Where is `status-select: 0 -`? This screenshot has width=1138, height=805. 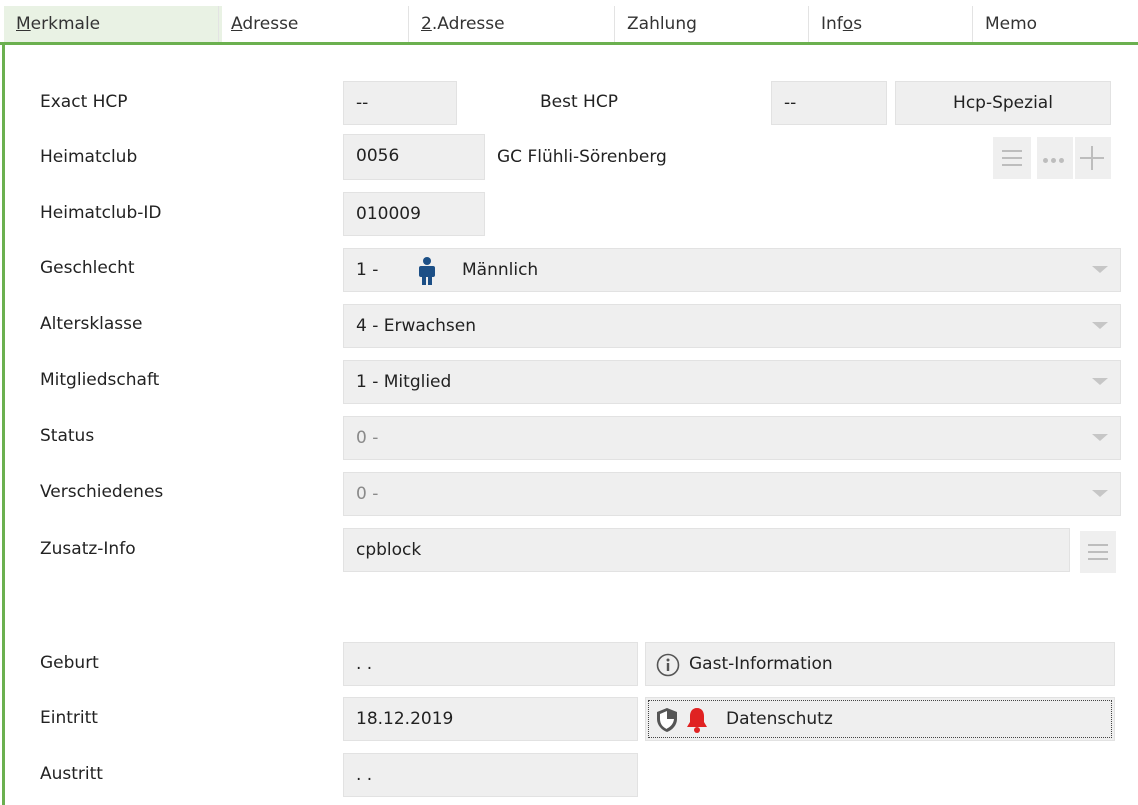 status-select: 0 - is located at coordinates (732, 438).